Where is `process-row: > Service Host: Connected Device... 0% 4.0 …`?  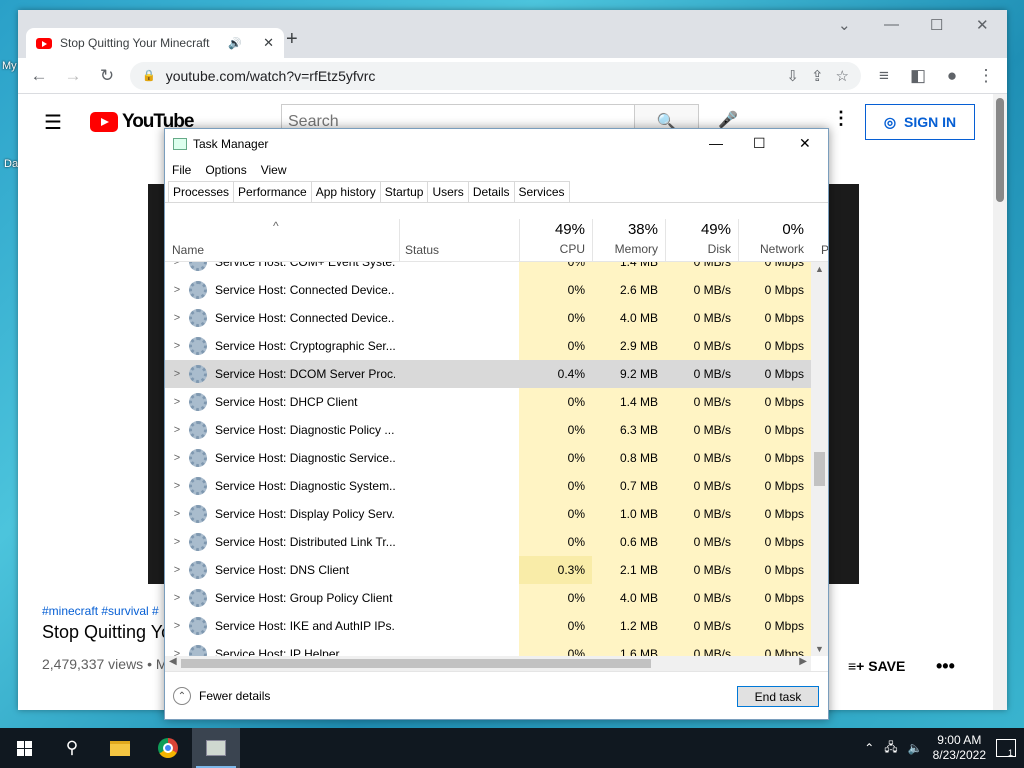 process-row: > Service Host: Connected Device... 0% 4.0 … is located at coordinates (488, 318).